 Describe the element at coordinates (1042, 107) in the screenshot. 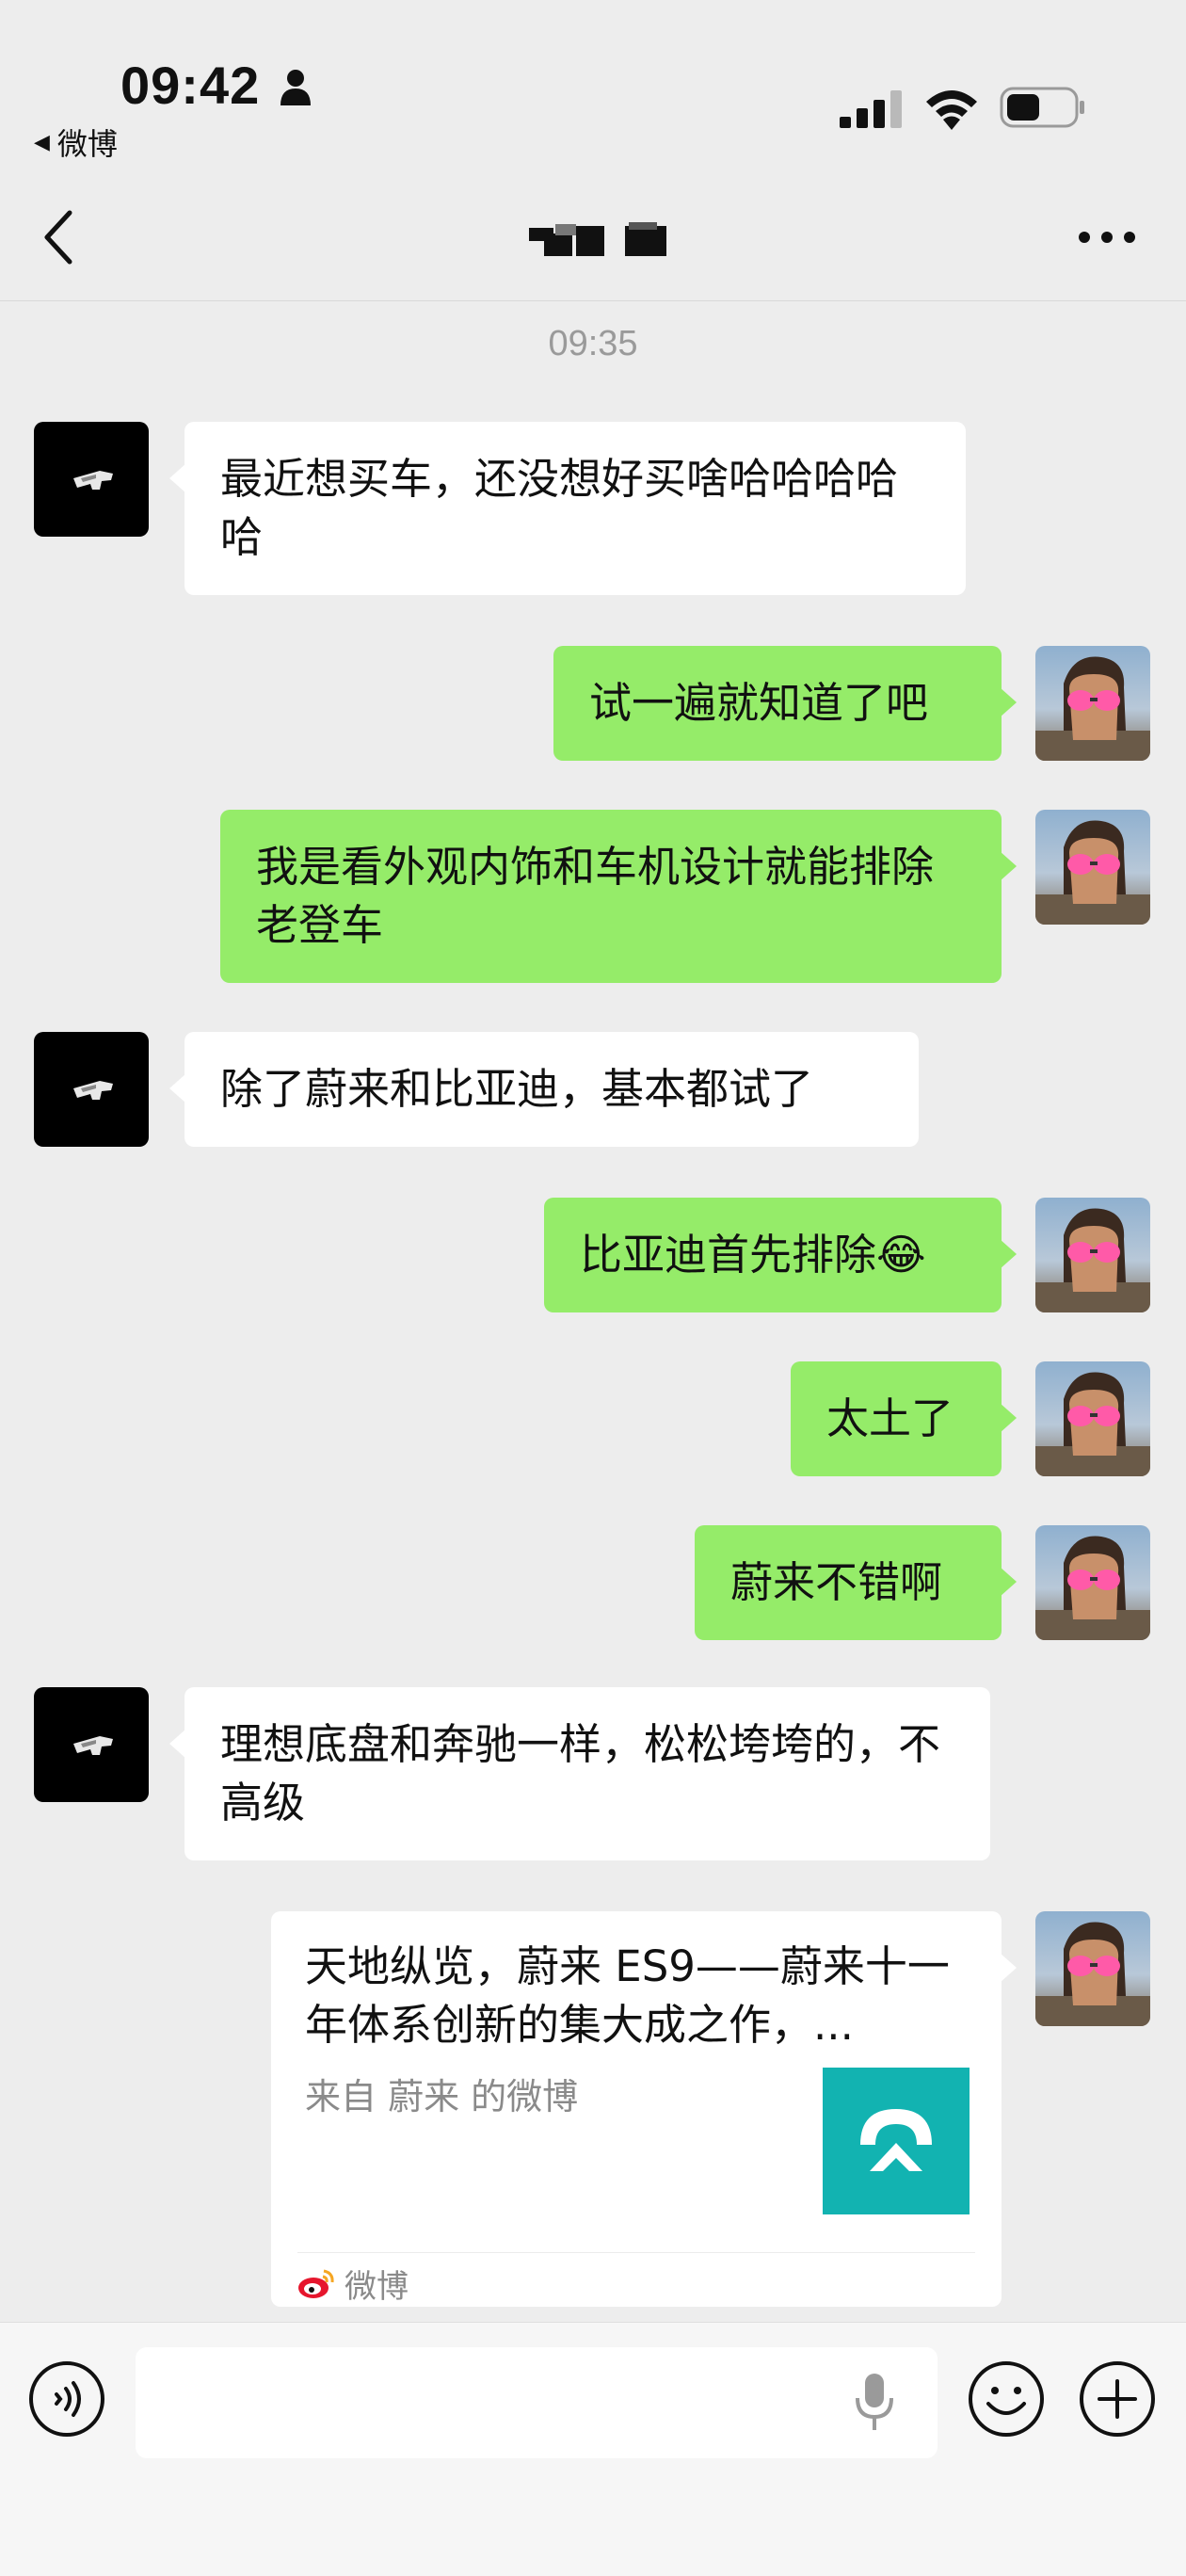

I see `battery-icon` at that location.